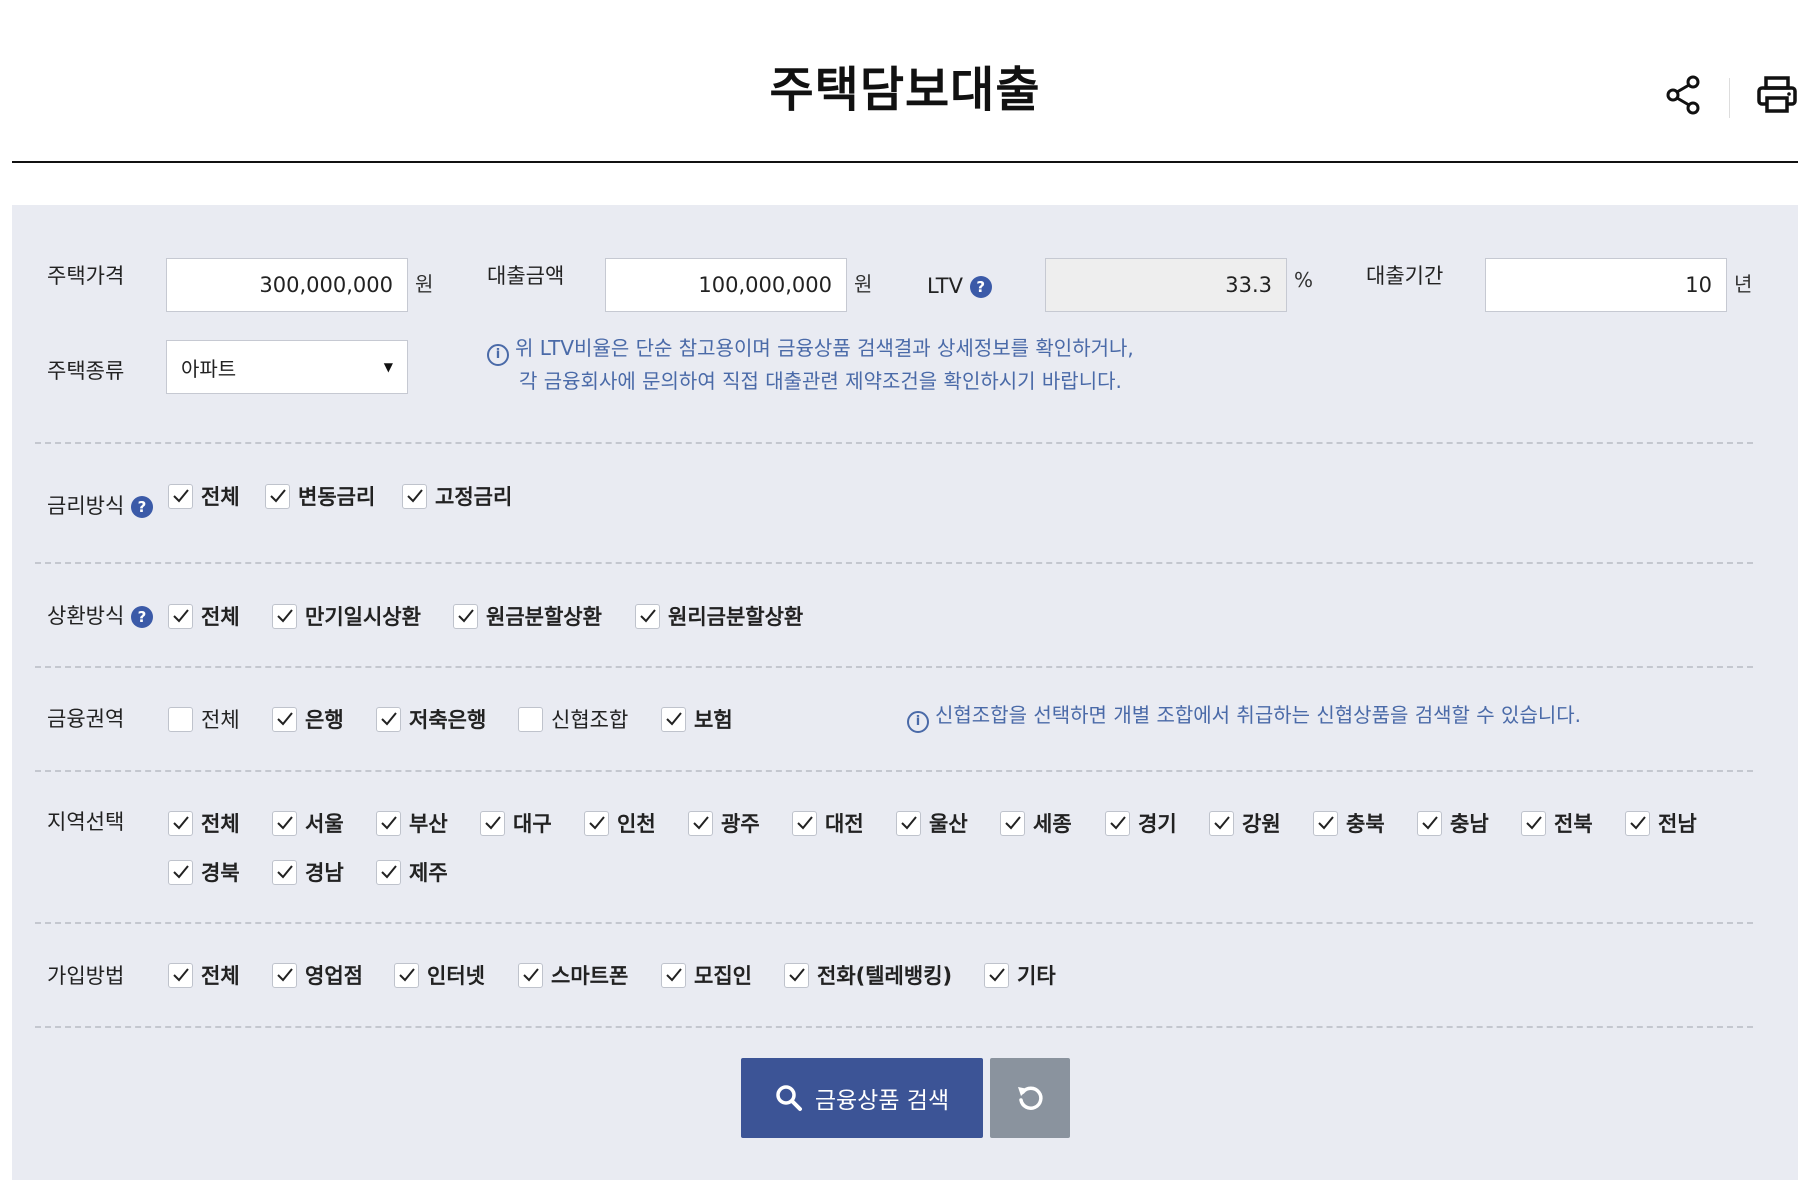 Image resolution: width=1810 pixels, height=1186 pixels. What do you see at coordinates (308, 719) in the screenshot?
I see `checkbox-finance-sector: 은행` at bounding box center [308, 719].